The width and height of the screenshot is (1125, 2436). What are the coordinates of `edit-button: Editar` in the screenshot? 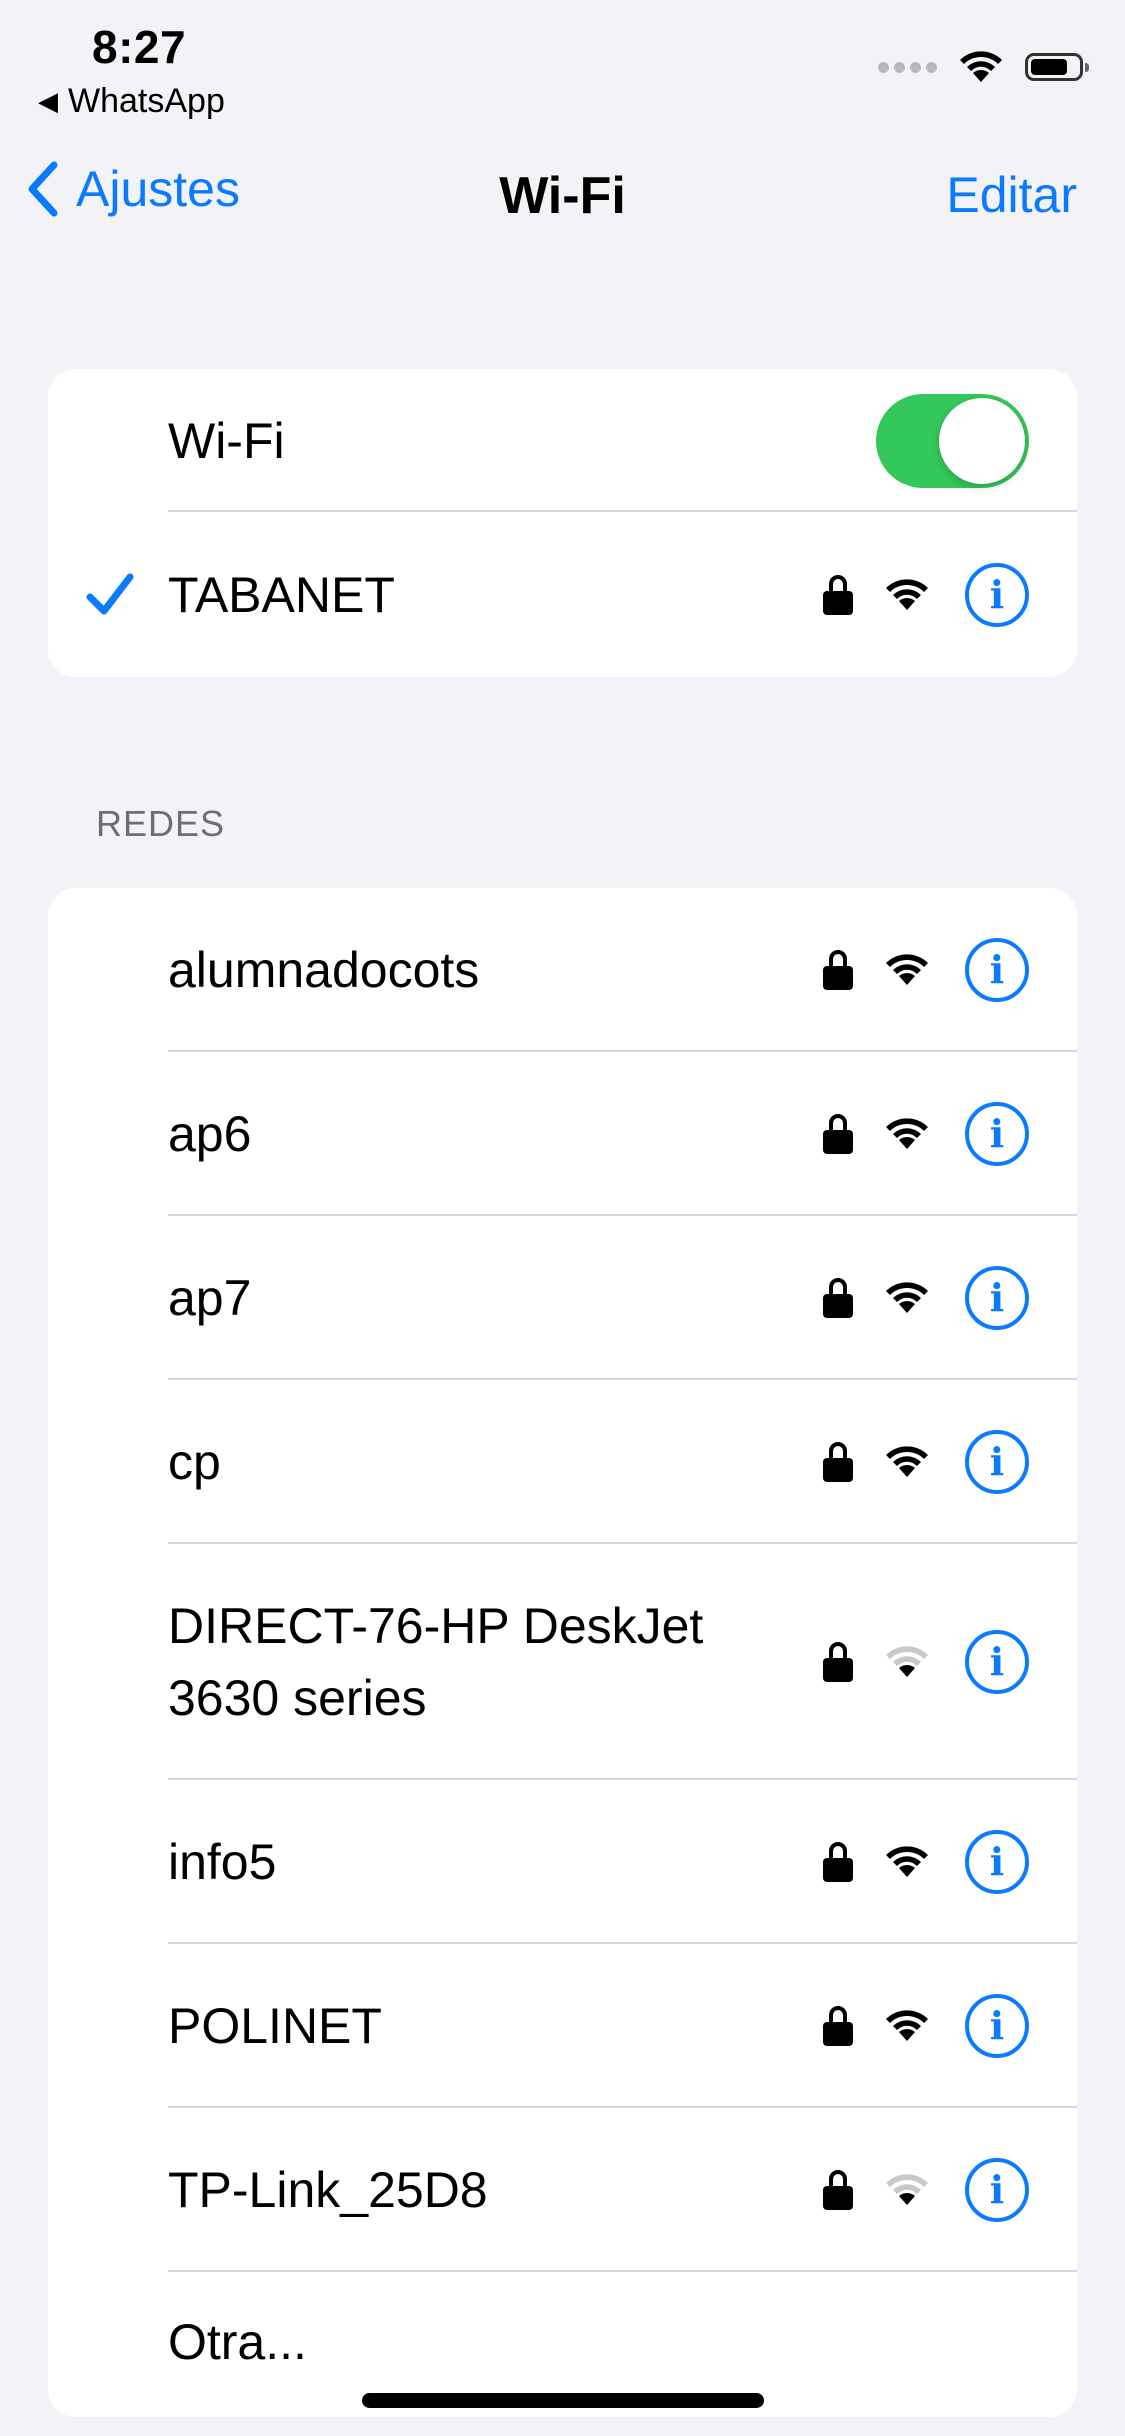 It's located at (1011, 195).